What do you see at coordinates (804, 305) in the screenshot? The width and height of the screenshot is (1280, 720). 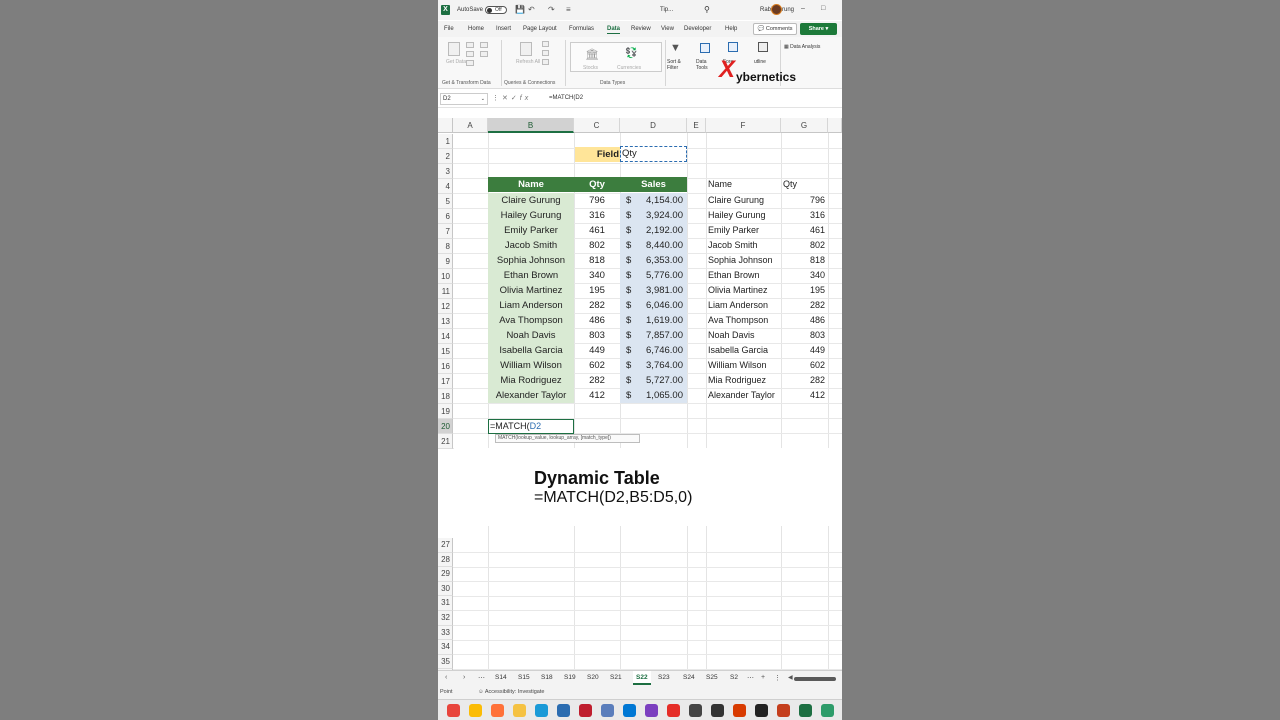 I see `side-cell-qty: 282` at bounding box center [804, 305].